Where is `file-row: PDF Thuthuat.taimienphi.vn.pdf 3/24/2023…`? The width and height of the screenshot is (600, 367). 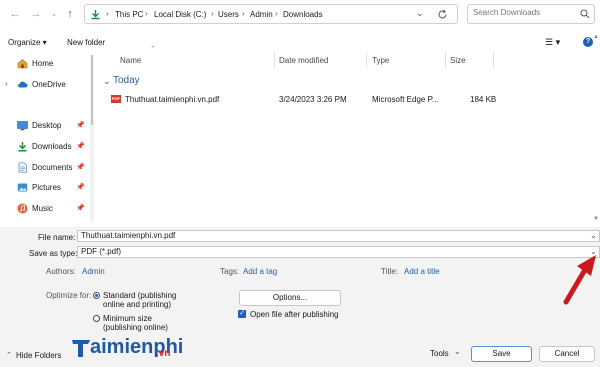 file-row: PDF Thuthuat.taimienphi.vn.pdf 3/24/2023… is located at coordinates (303, 99).